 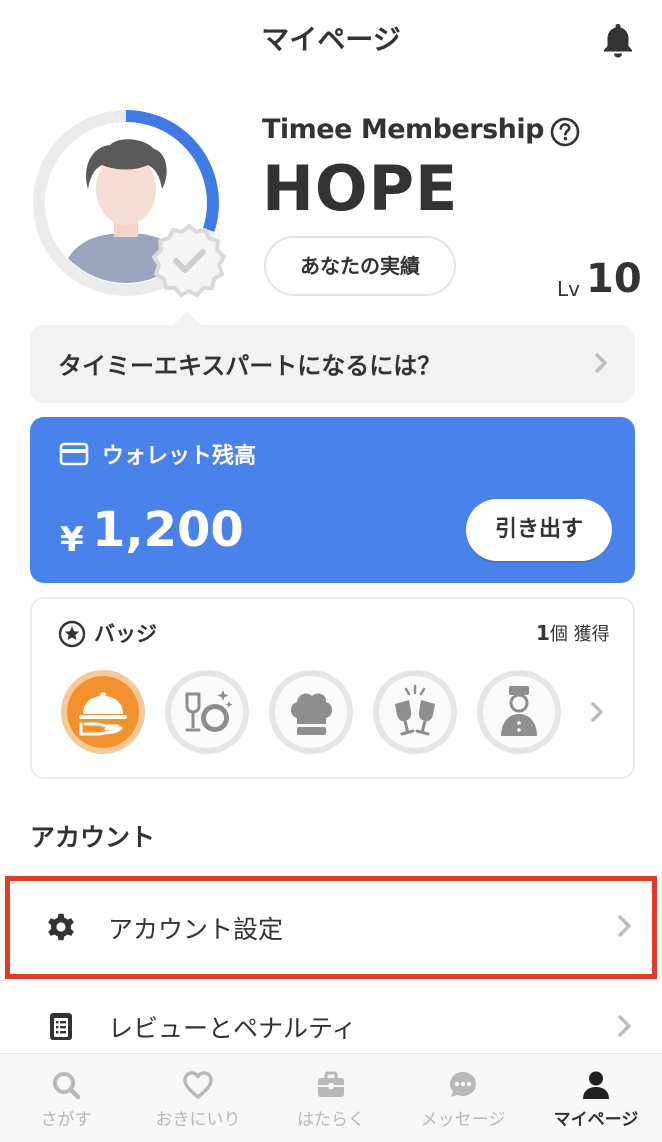 I want to click on bellhop-icon, so click(x=519, y=712).